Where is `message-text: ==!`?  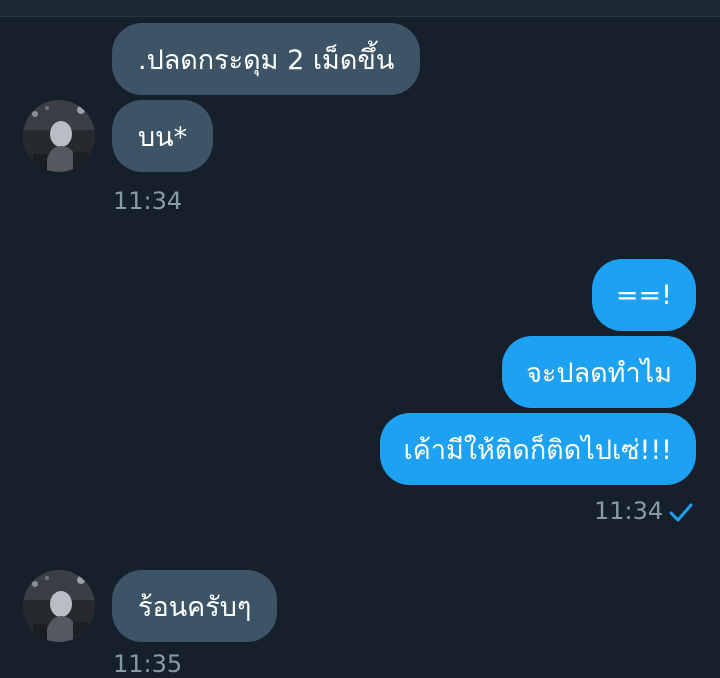 message-text: ==! is located at coordinates (643, 295).